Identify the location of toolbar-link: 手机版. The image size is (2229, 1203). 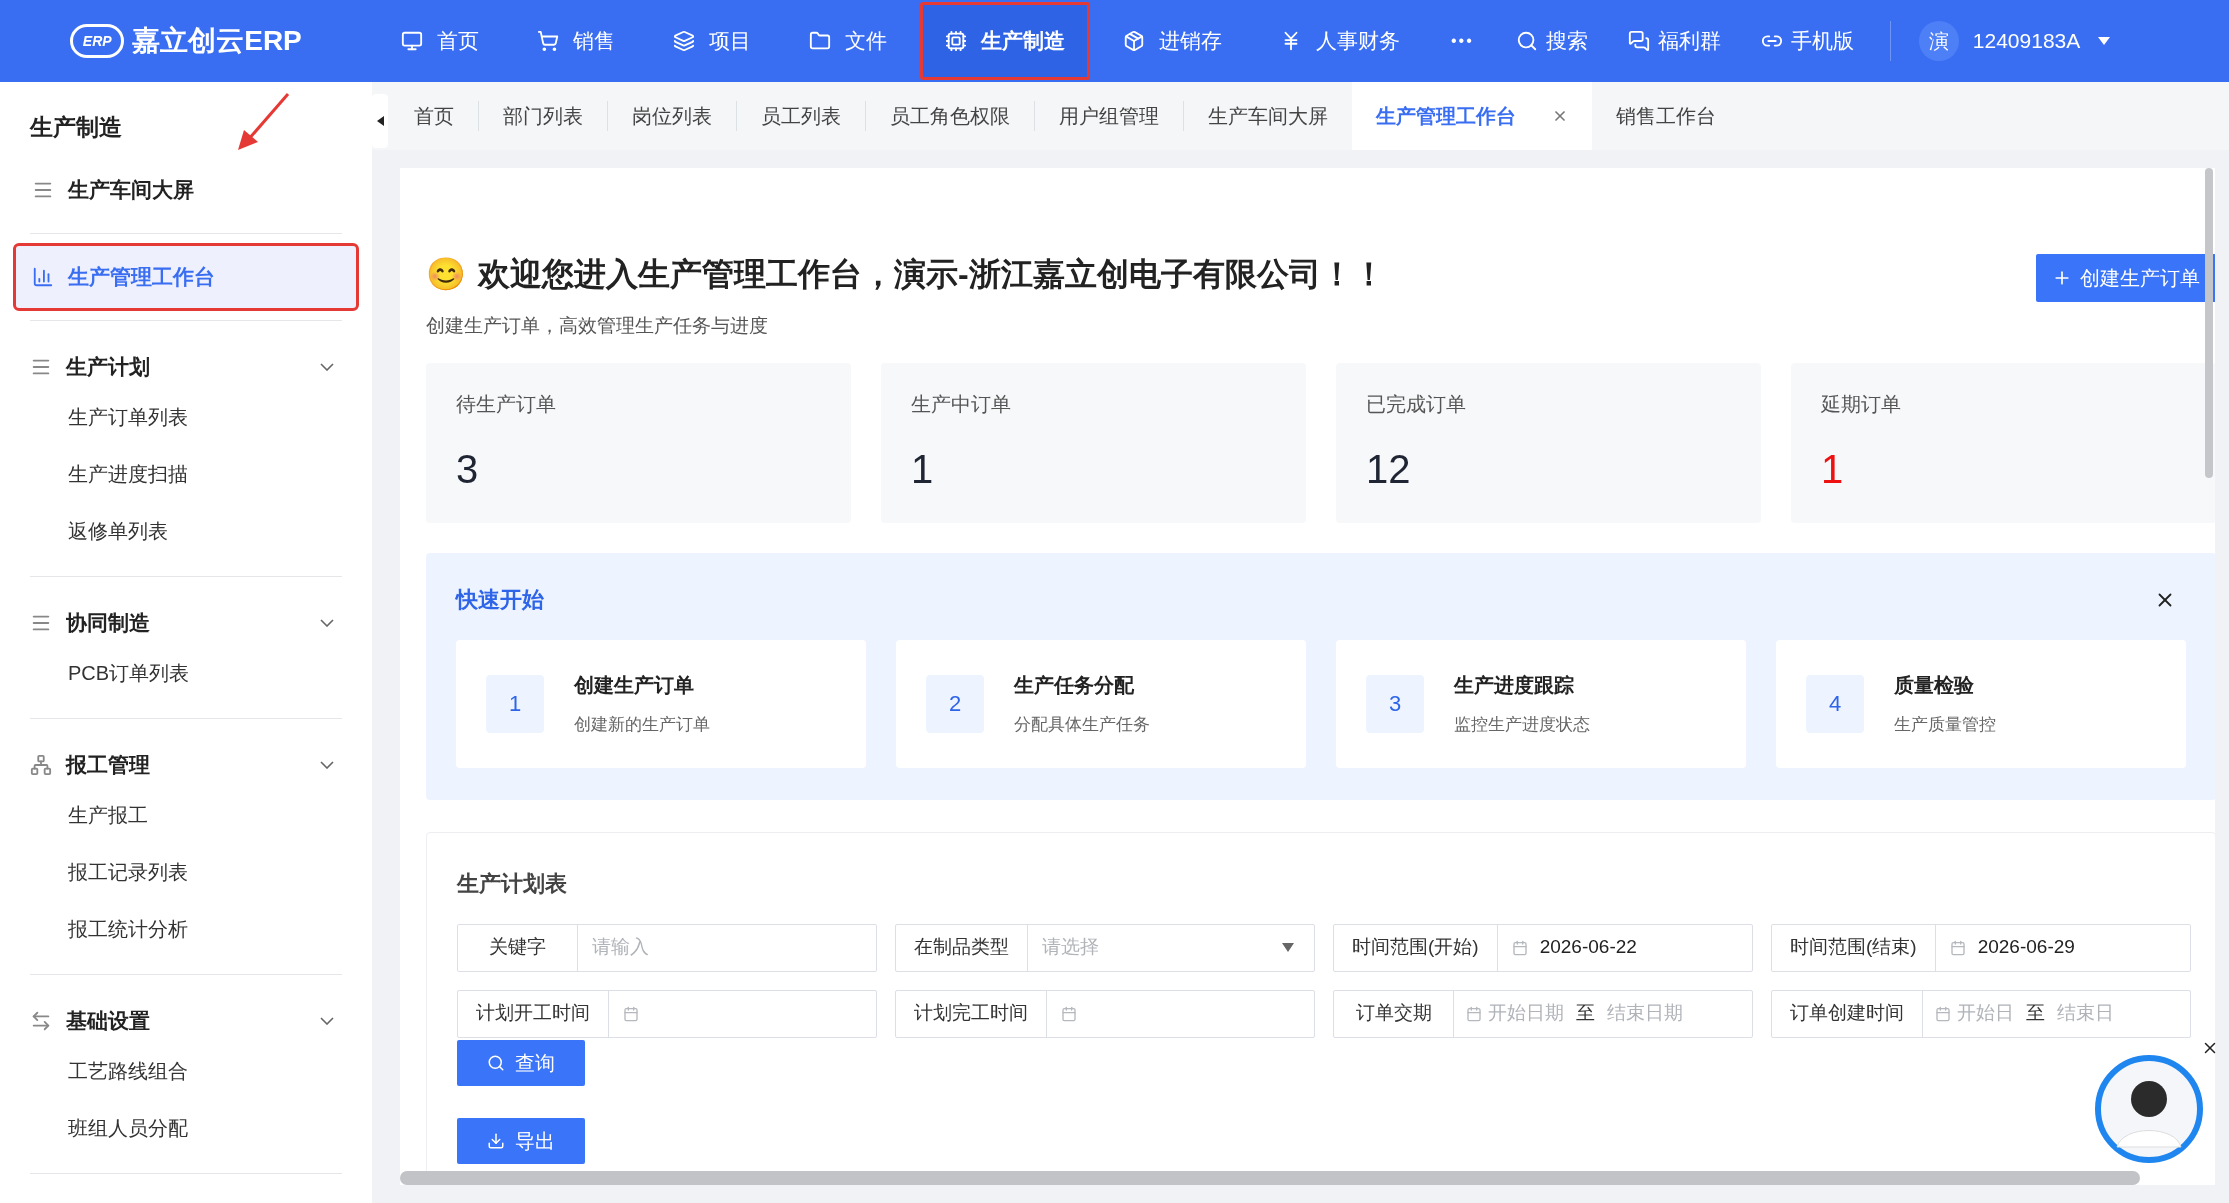
(1807, 41).